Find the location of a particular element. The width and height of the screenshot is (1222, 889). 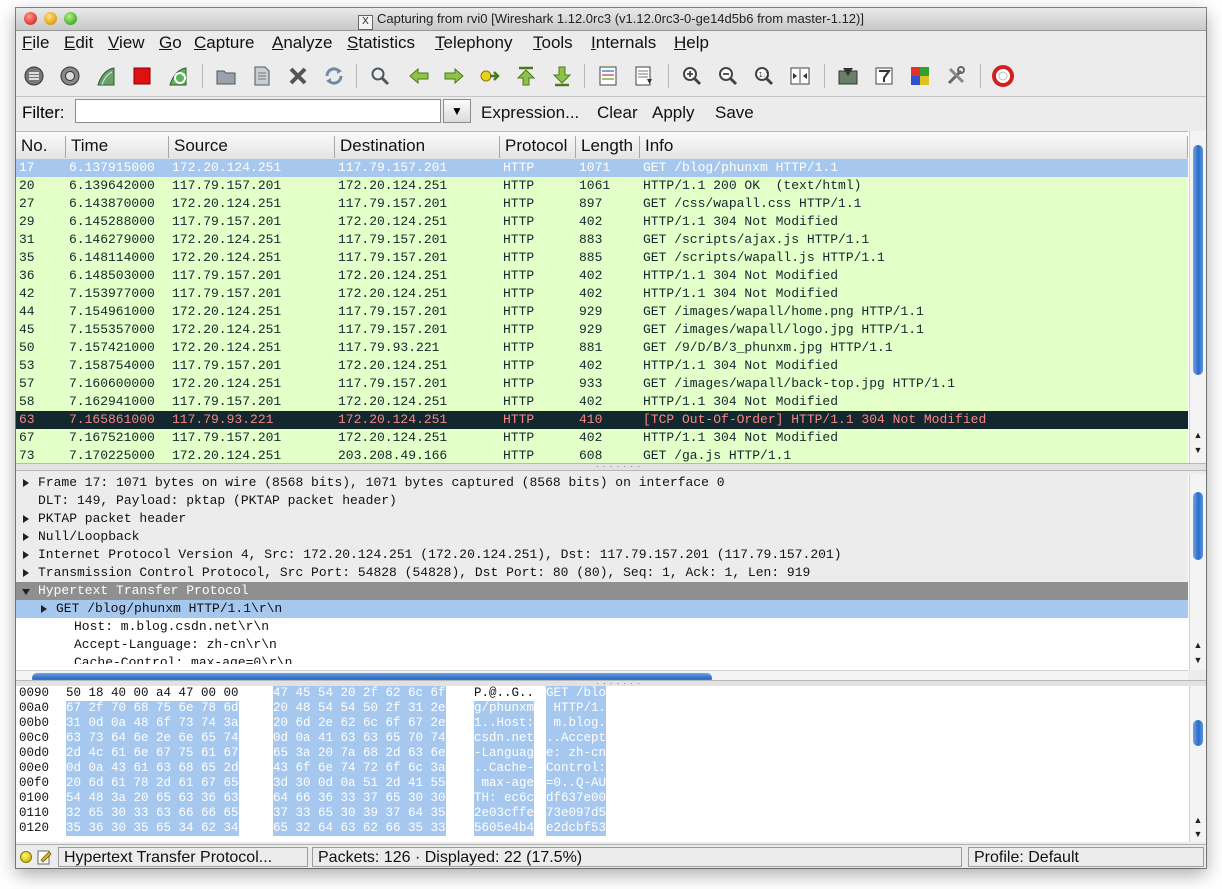

bytes-hex1-cell: 31 0d 0a 48 6f 73 74 3a is located at coordinates (152, 723).